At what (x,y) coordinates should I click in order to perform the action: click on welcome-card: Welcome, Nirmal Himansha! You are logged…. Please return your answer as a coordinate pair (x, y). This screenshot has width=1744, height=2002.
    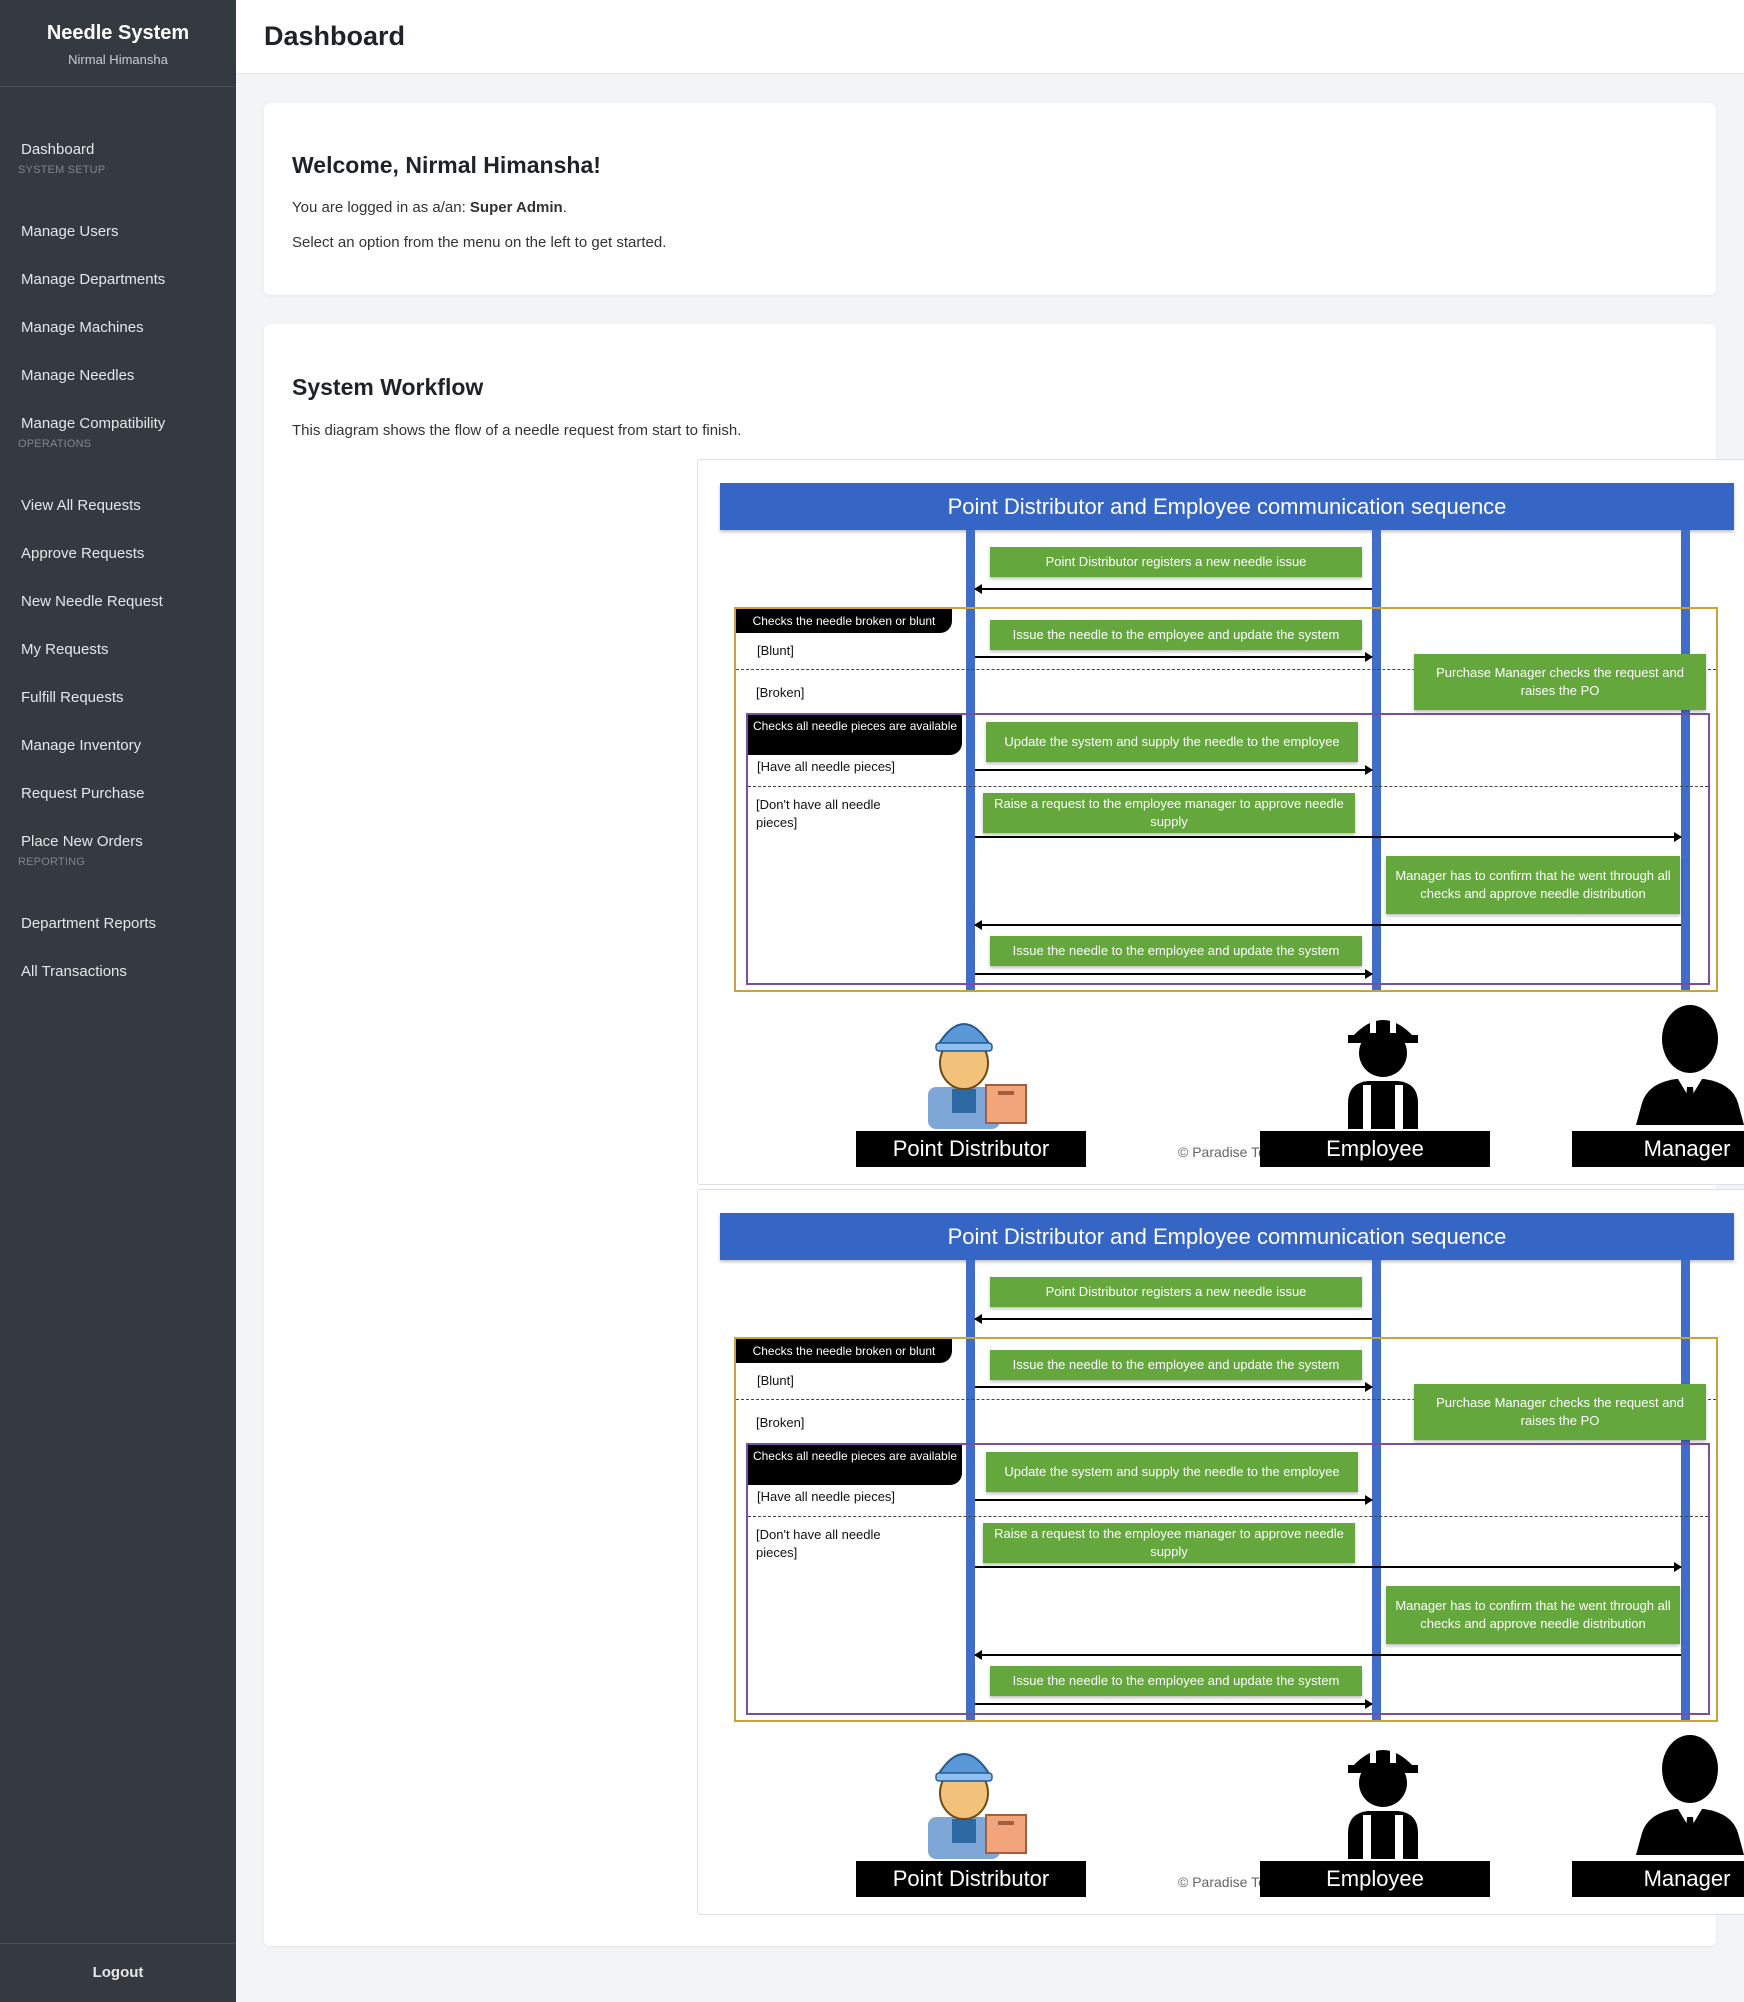
    Looking at the image, I should click on (990, 199).